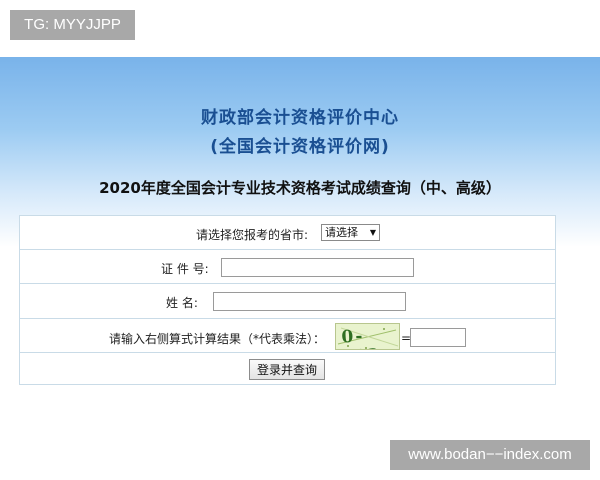  Describe the element at coordinates (252, 235) in the screenshot. I see `province-label: 请选择您报考的省市:` at that location.